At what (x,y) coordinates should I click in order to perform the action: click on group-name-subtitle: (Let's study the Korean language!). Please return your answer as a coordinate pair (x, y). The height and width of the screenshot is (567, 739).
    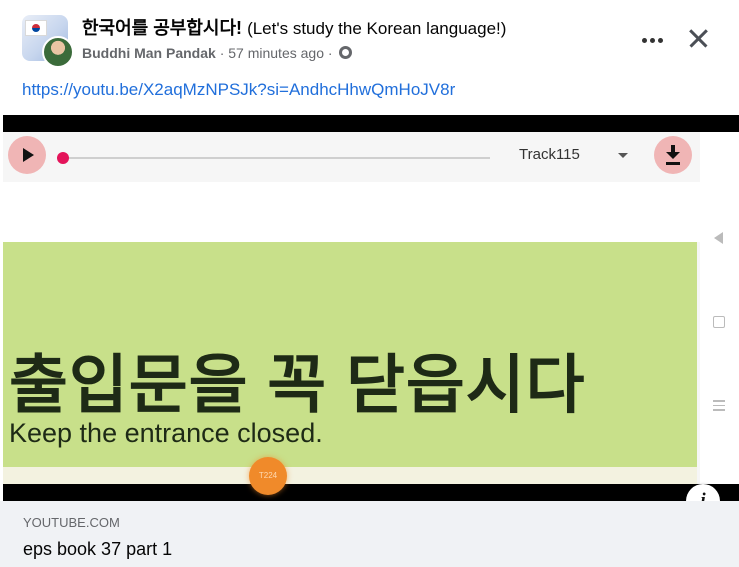
    Looking at the image, I should click on (377, 28).